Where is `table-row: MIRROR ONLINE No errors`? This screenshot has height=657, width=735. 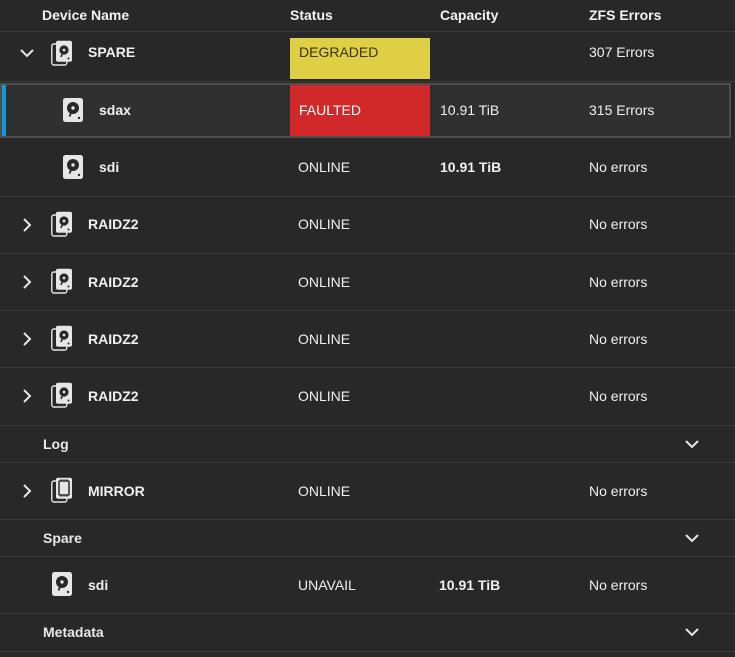 table-row: MIRROR ONLINE No errors is located at coordinates (367, 491).